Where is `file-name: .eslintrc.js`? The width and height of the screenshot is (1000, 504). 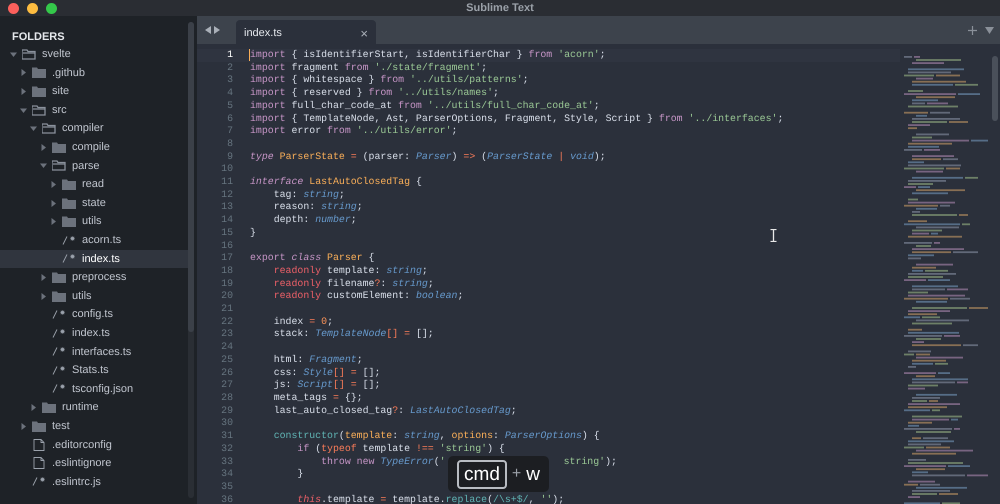
file-name: .eslintrc.js is located at coordinates (76, 482).